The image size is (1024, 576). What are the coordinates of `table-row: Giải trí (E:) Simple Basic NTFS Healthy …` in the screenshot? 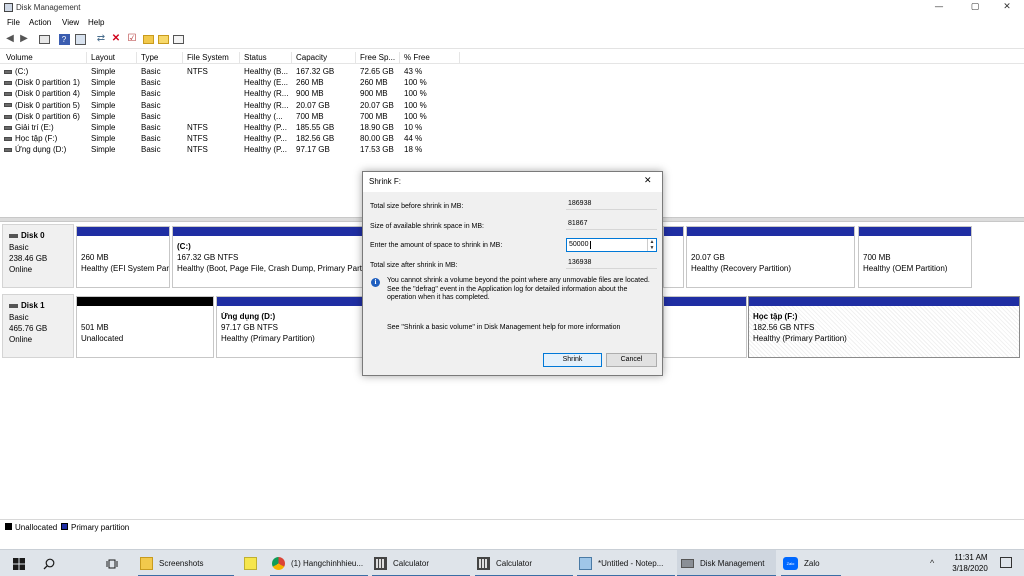 It's located at (235, 127).